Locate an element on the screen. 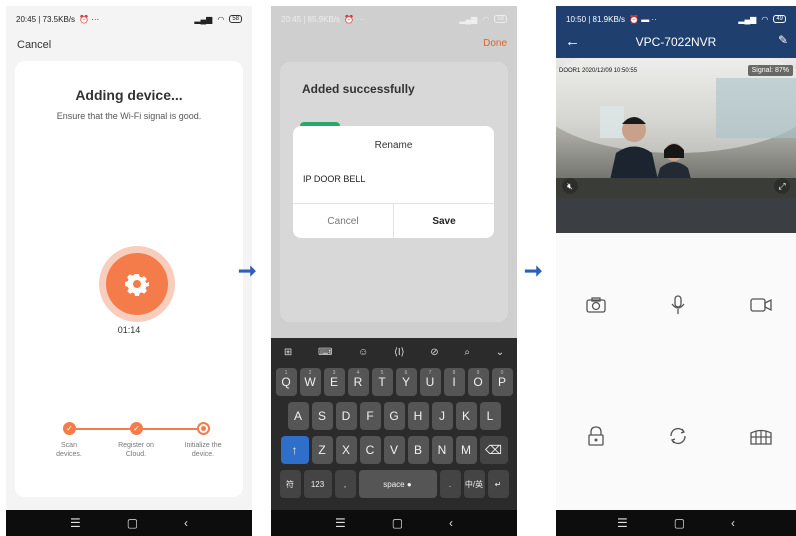 The width and height of the screenshot is (796, 536). video-scene is located at coordinates (676, 128).